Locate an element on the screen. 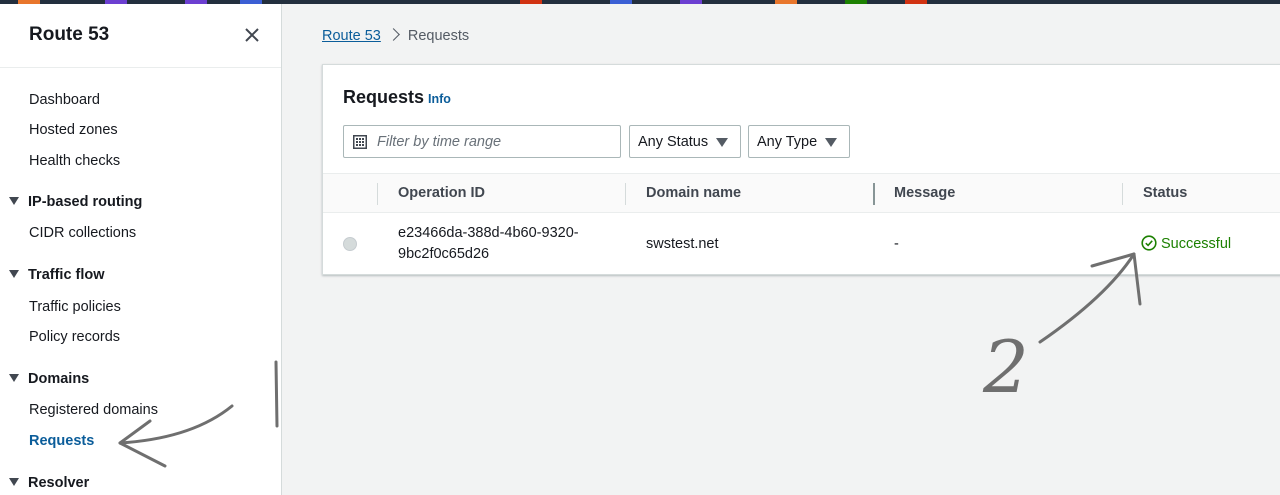 The image size is (1280, 495). calendar-icon is located at coordinates (360, 142).